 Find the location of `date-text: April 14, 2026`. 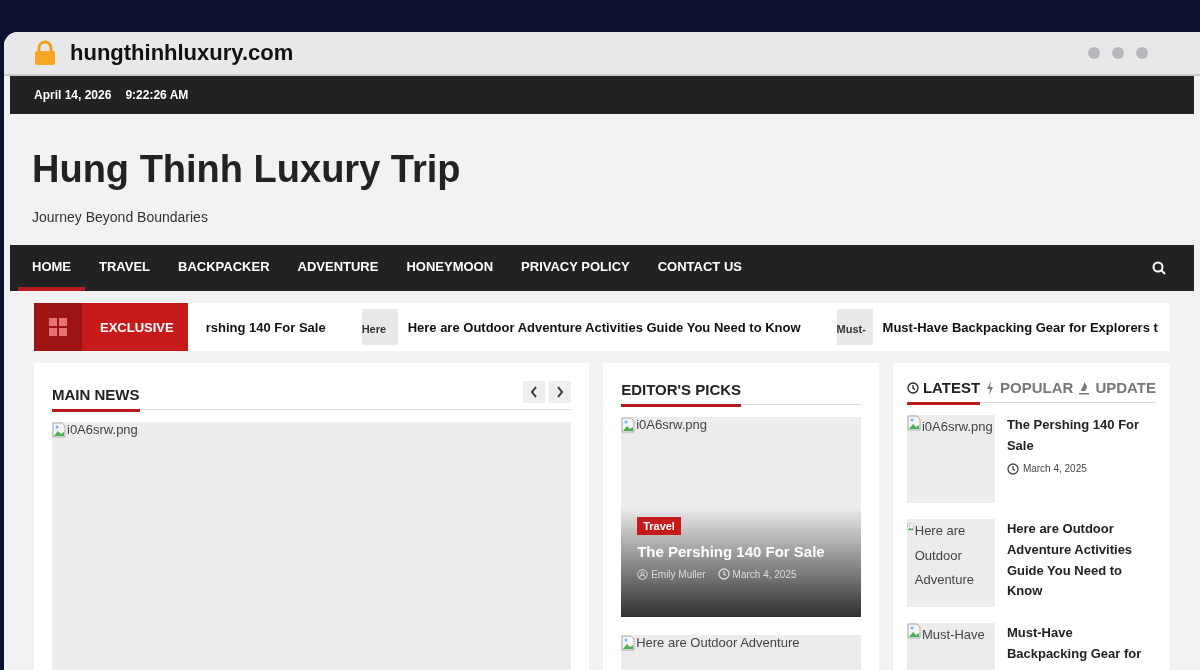

date-text: April 14, 2026 is located at coordinates (73, 95).